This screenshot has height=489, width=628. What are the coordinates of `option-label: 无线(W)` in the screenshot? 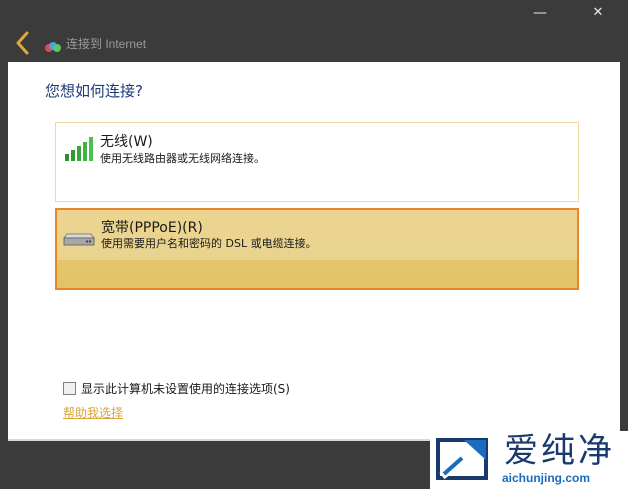 It's located at (126, 142).